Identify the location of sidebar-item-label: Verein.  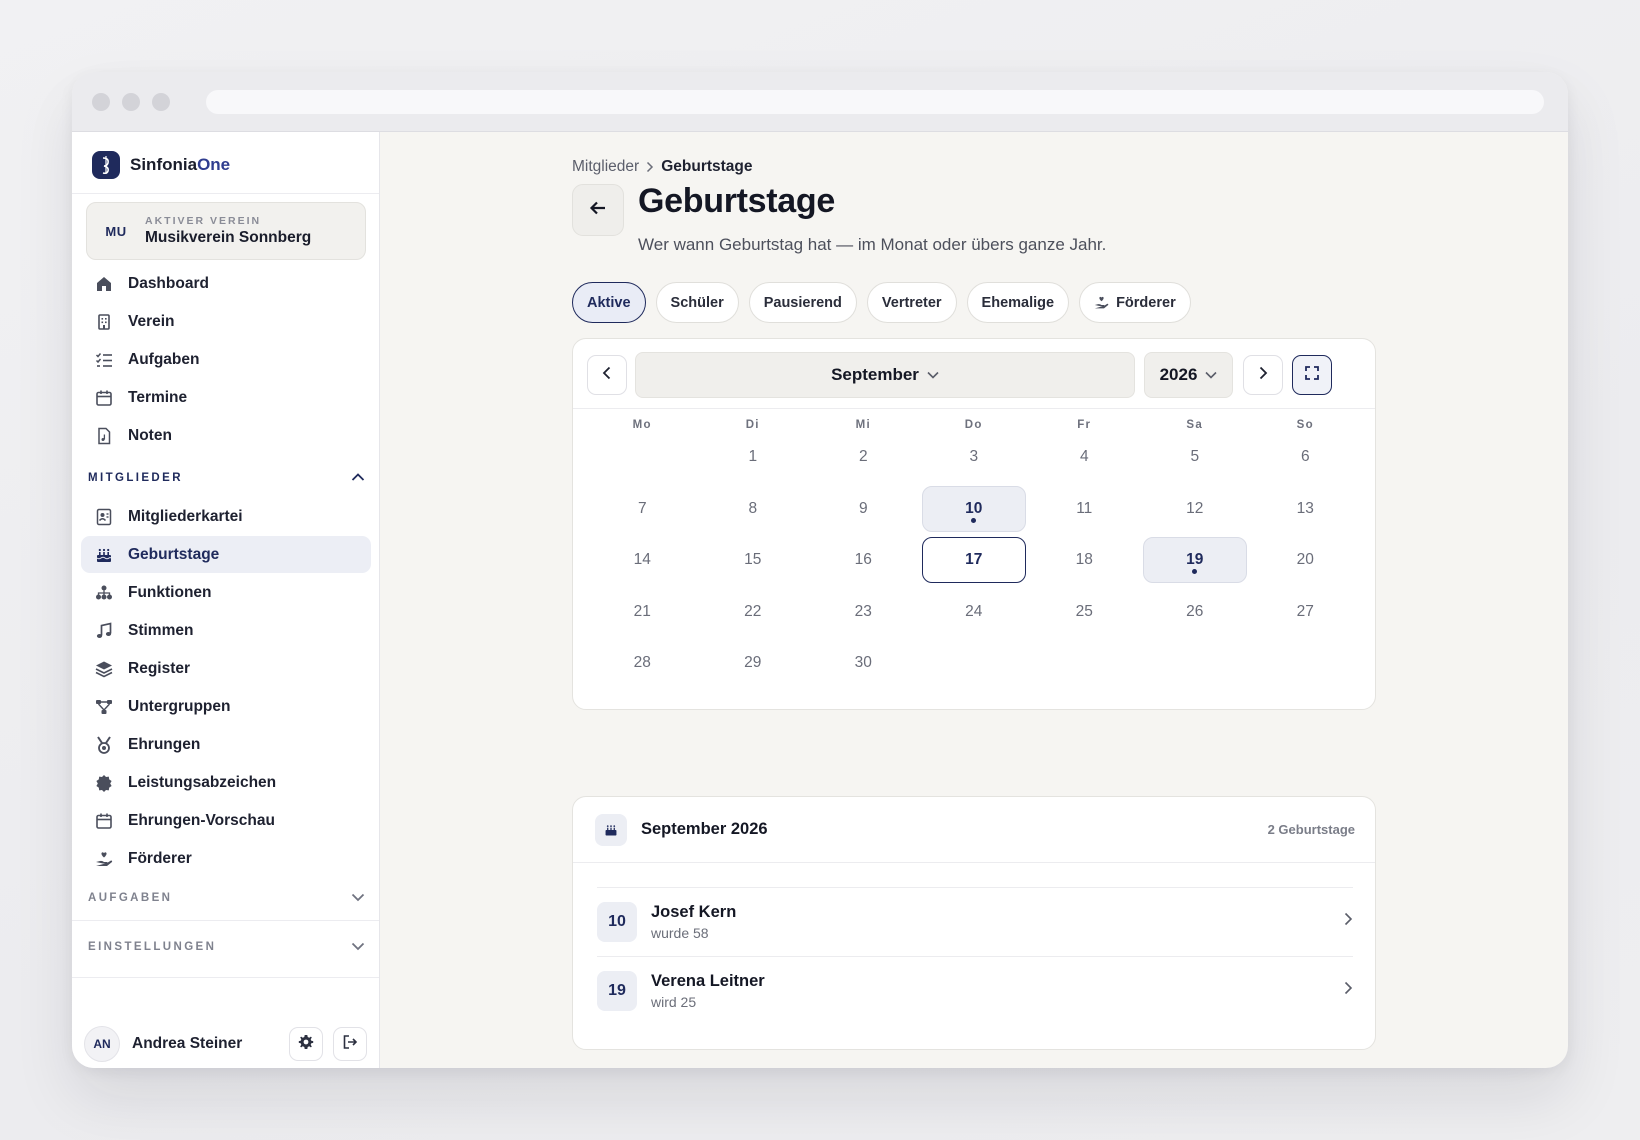
(151, 321).